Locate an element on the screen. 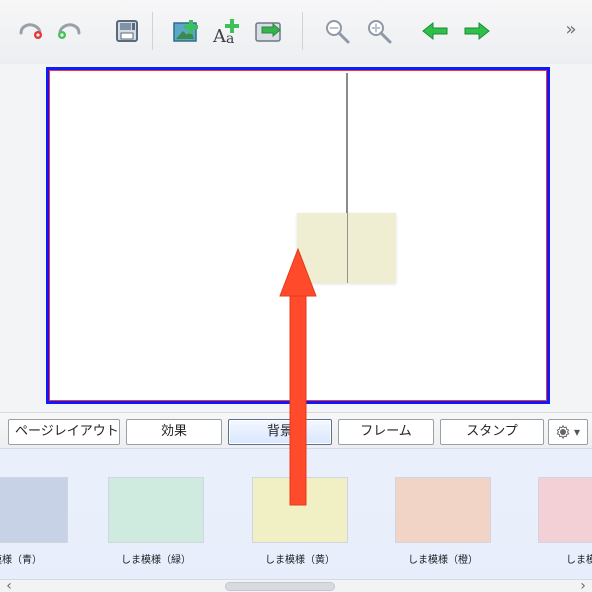 The width and height of the screenshot is (592, 592). zoom-in-icon is located at coordinates (380, 32).